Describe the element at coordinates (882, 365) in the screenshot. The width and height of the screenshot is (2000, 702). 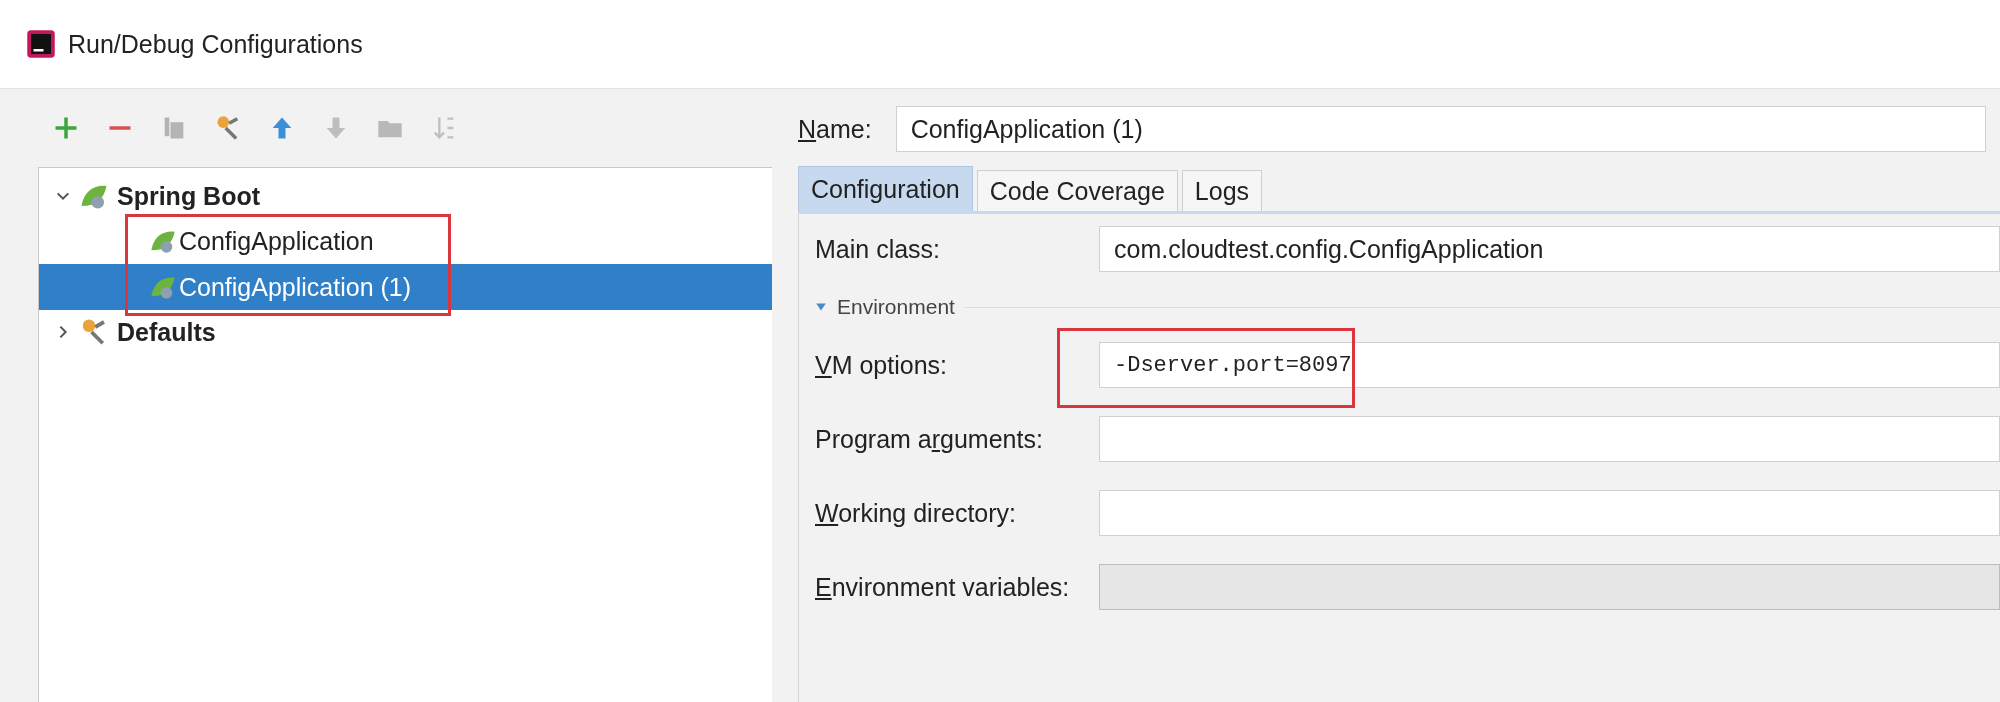
I see `field-label: VM options:` at that location.